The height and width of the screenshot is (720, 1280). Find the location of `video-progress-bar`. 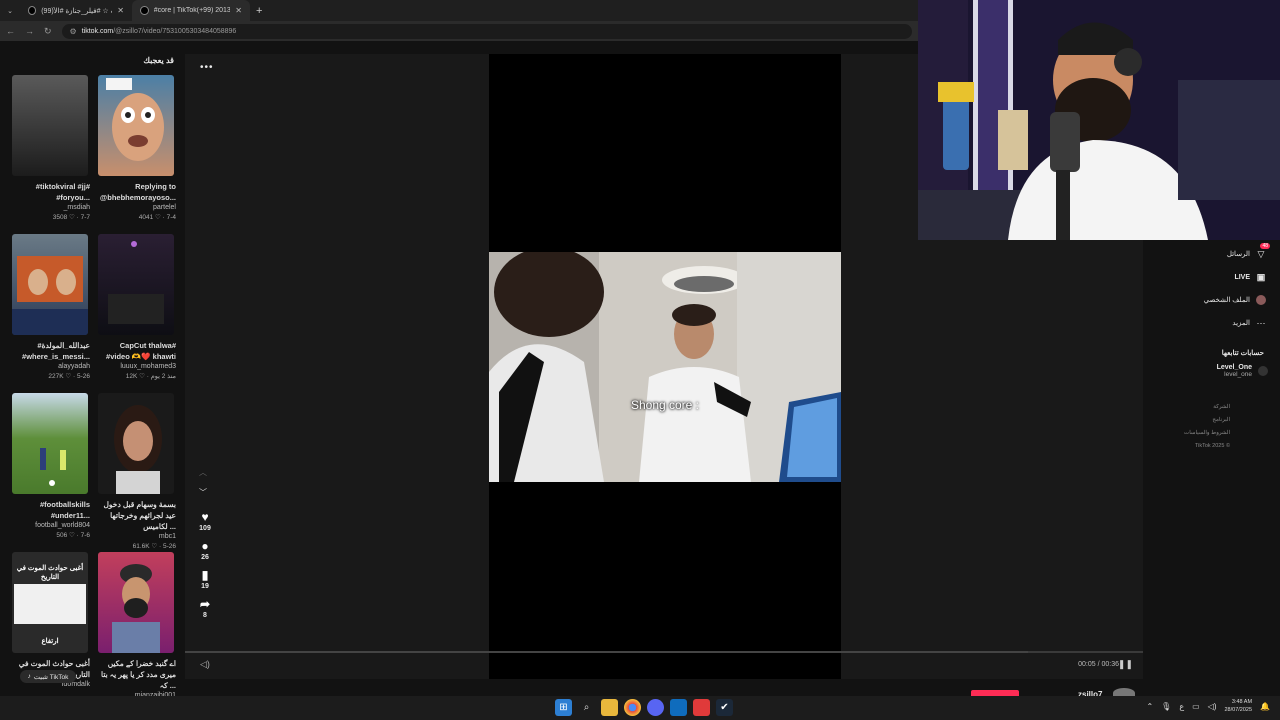

video-progress-bar is located at coordinates (664, 652).